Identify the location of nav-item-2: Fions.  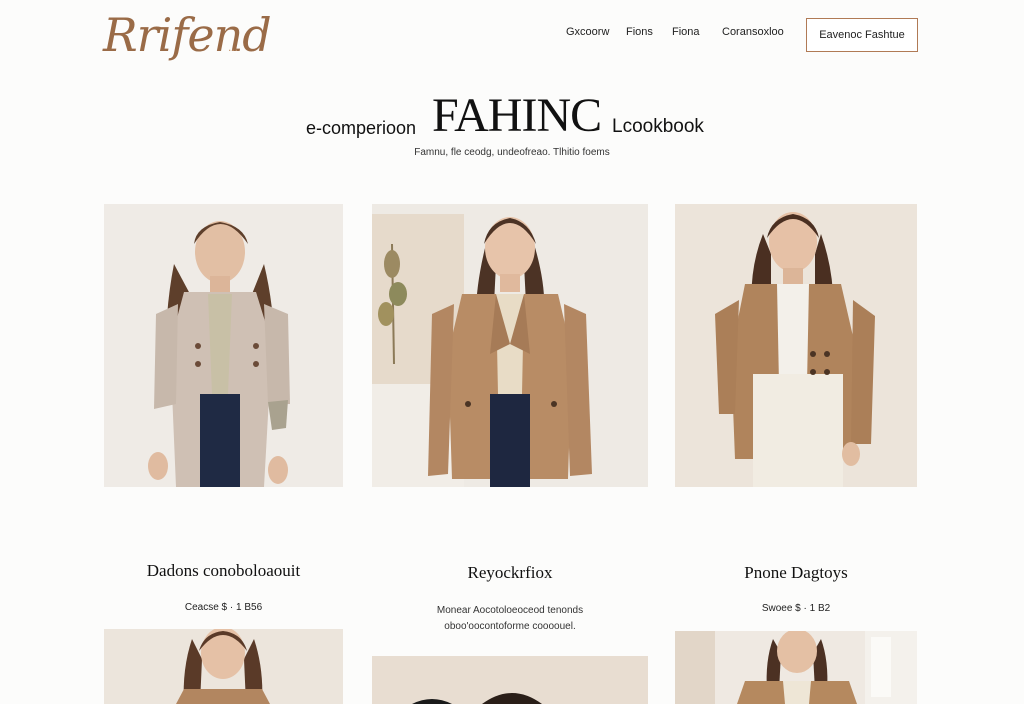
(639, 32).